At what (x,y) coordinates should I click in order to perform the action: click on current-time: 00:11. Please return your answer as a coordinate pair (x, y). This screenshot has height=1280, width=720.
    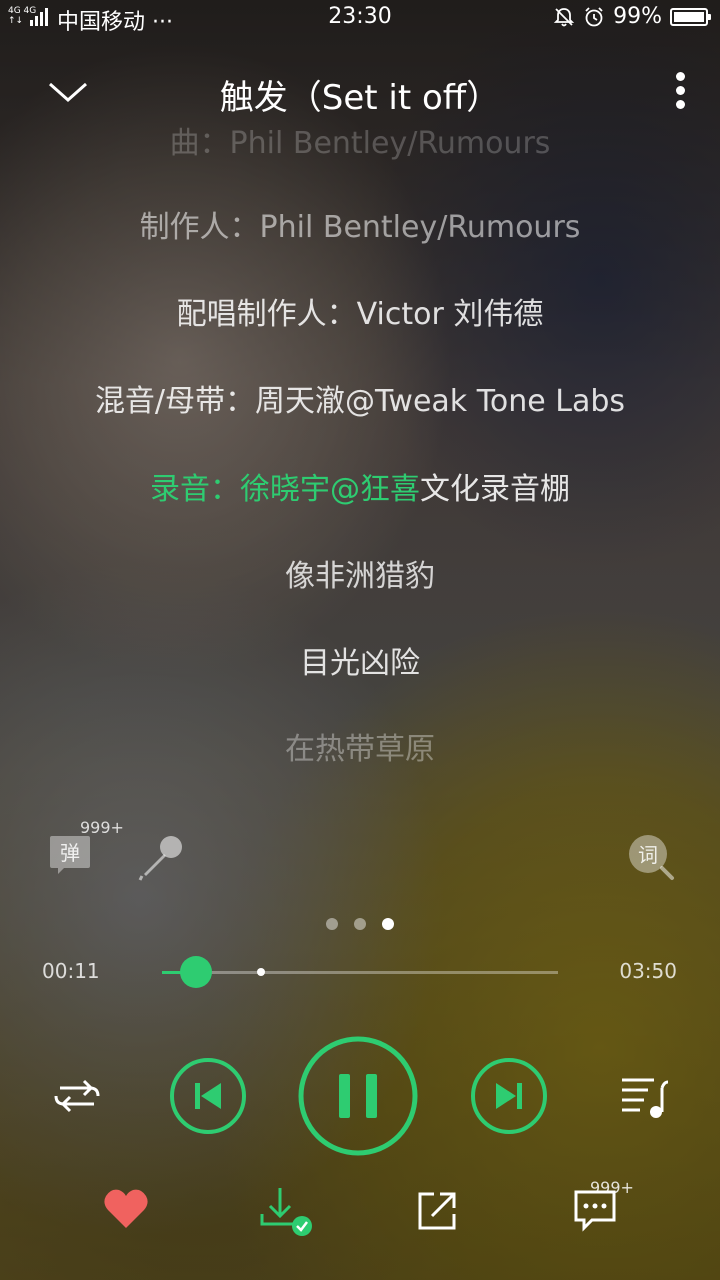
    Looking at the image, I should click on (71, 971).